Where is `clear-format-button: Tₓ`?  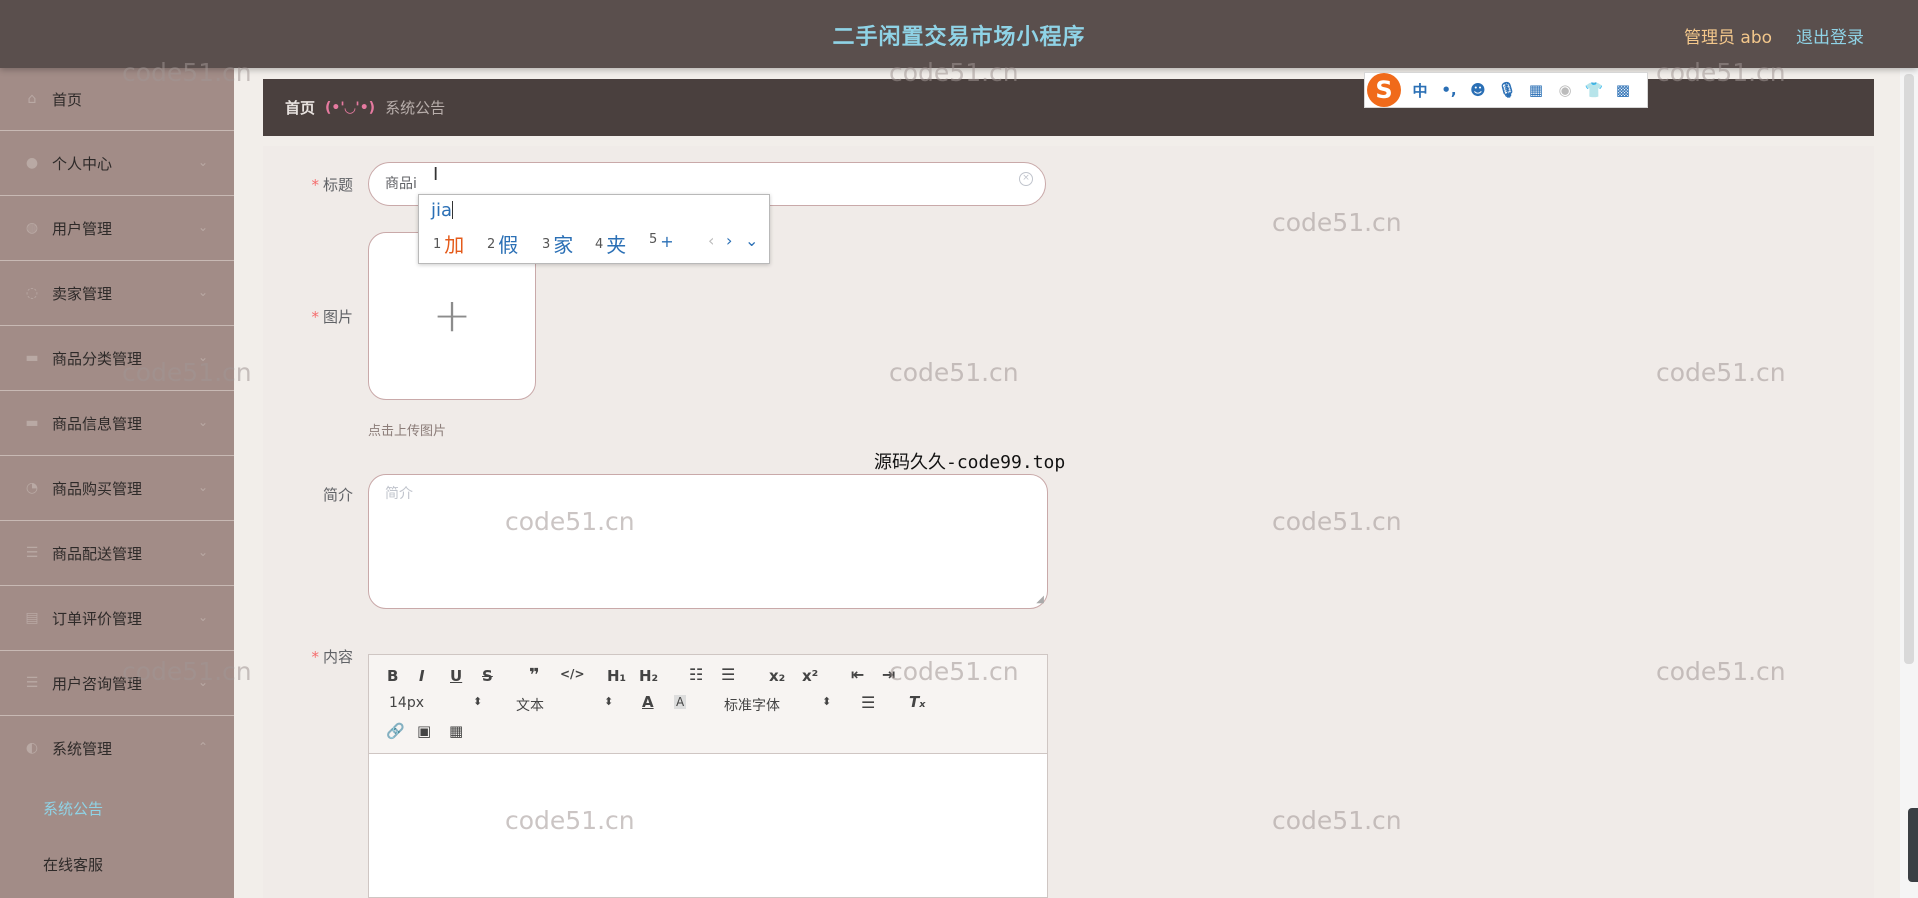
clear-format-button: Tₓ is located at coordinates (917, 702).